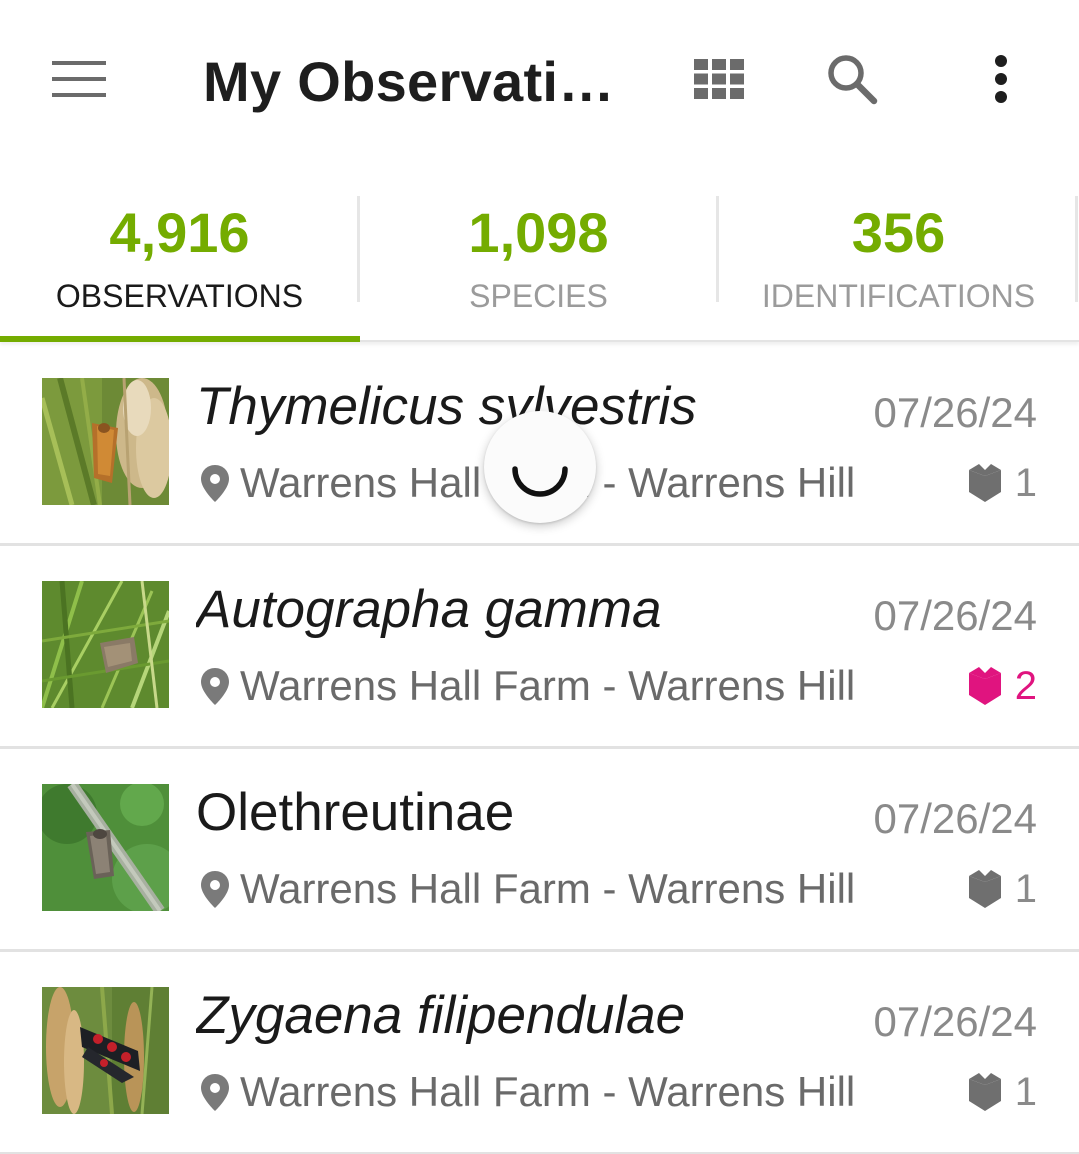 The image size is (1079, 1154). I want to click on tab-identifications: 356 IDENTIFICATIONS, so click(898, 260).